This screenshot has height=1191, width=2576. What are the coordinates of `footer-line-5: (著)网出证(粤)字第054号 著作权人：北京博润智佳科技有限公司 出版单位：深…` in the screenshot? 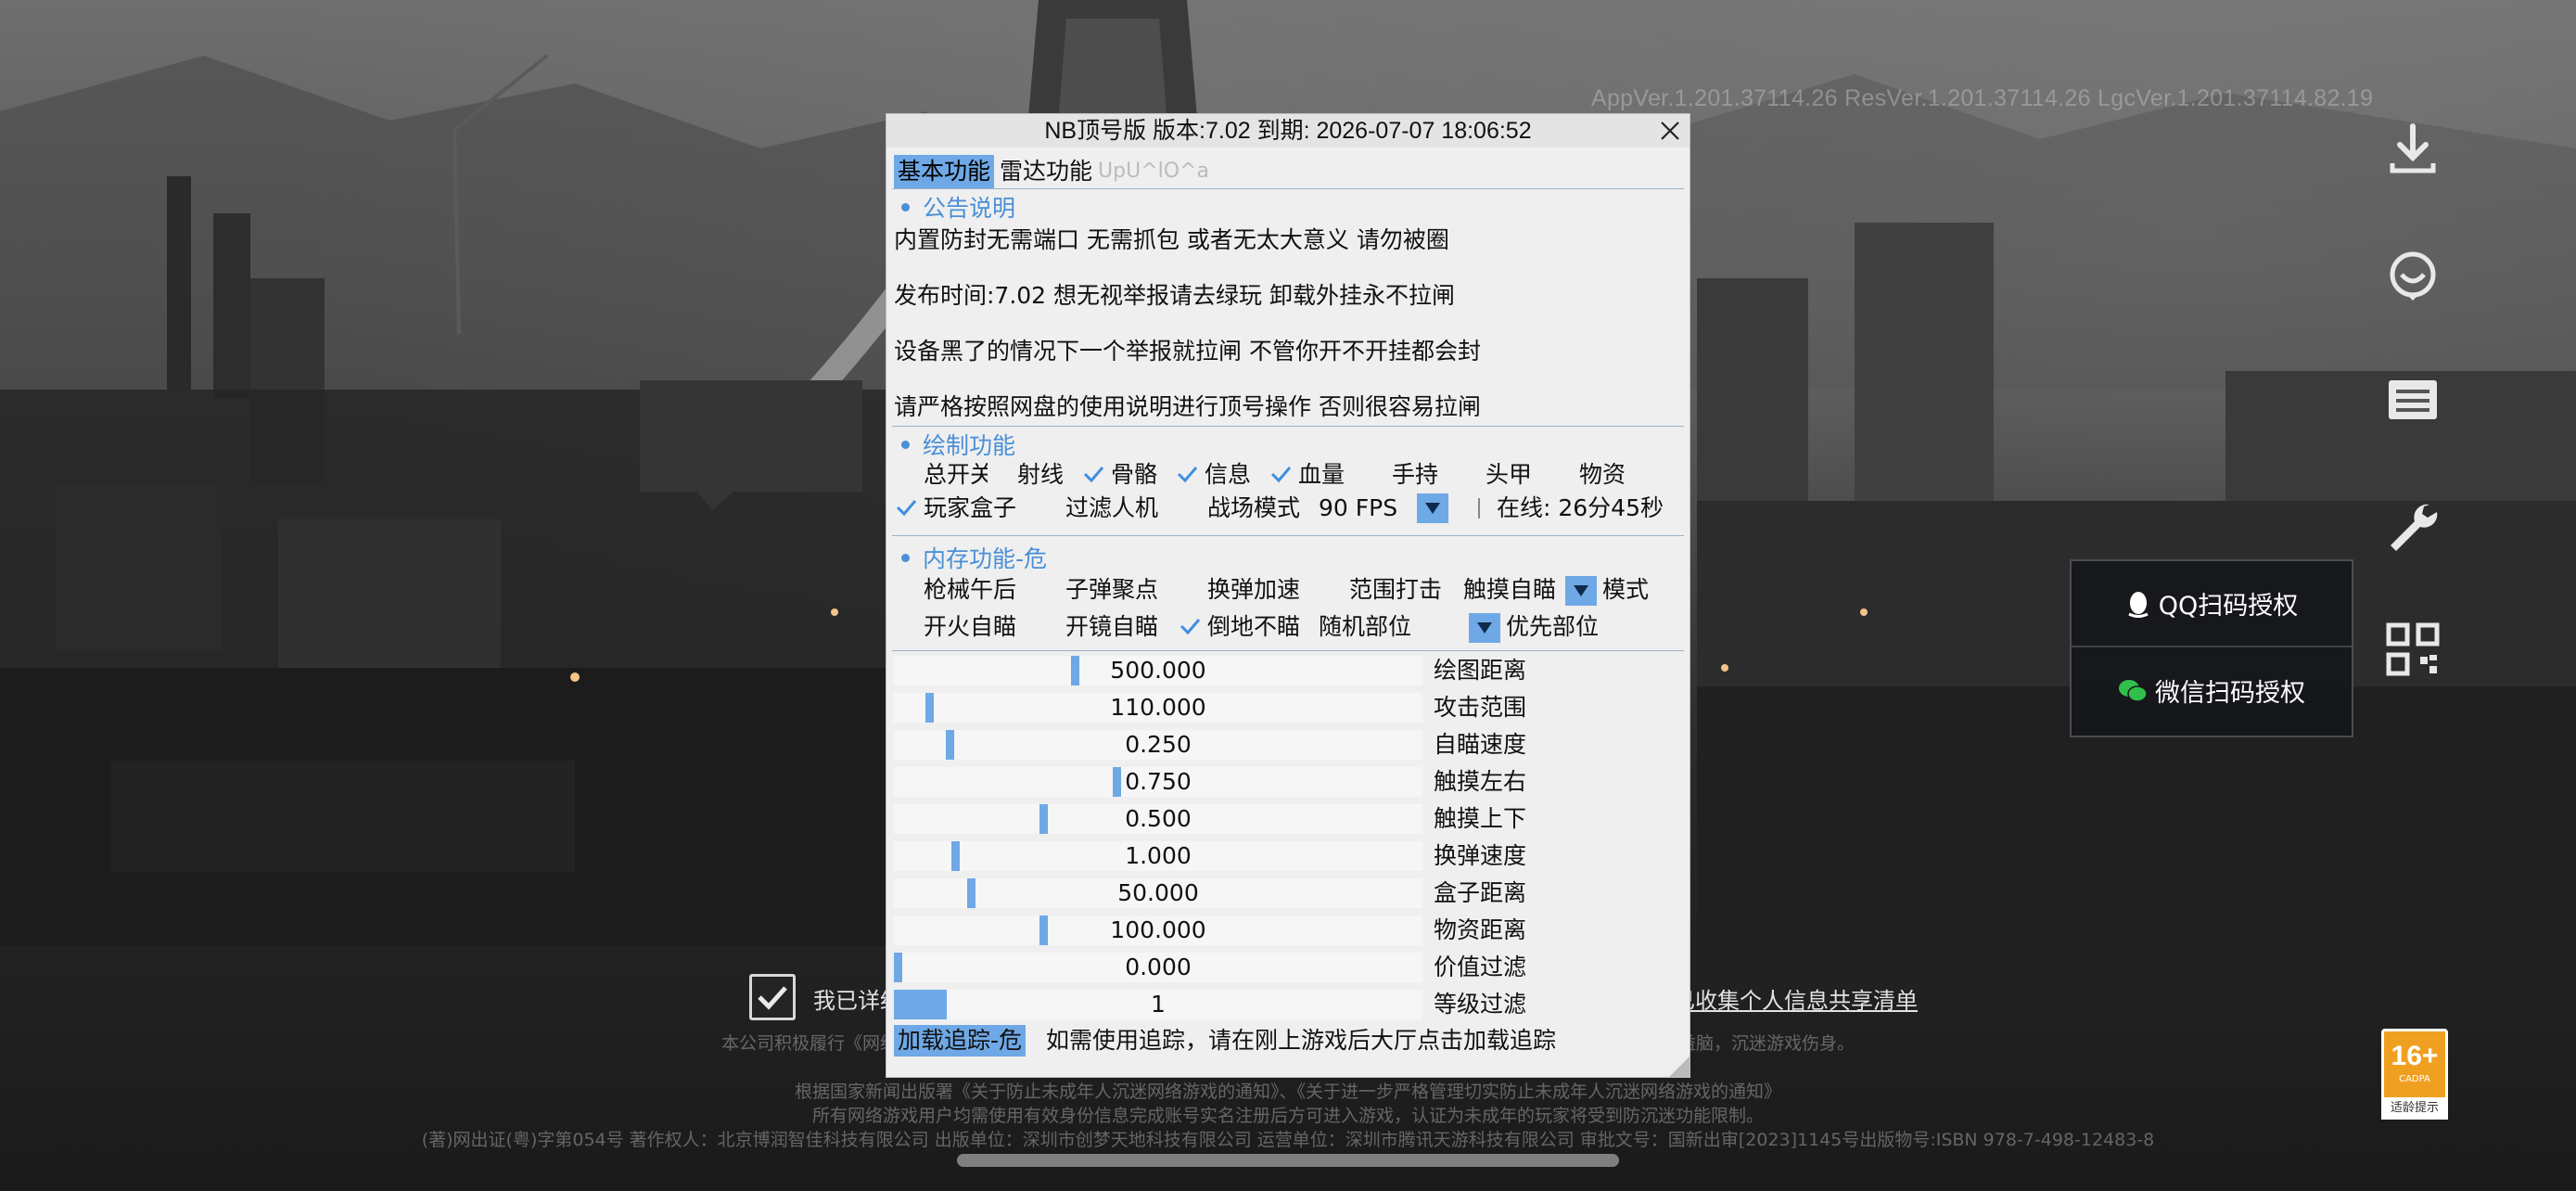 It's located at (1288, 1140).